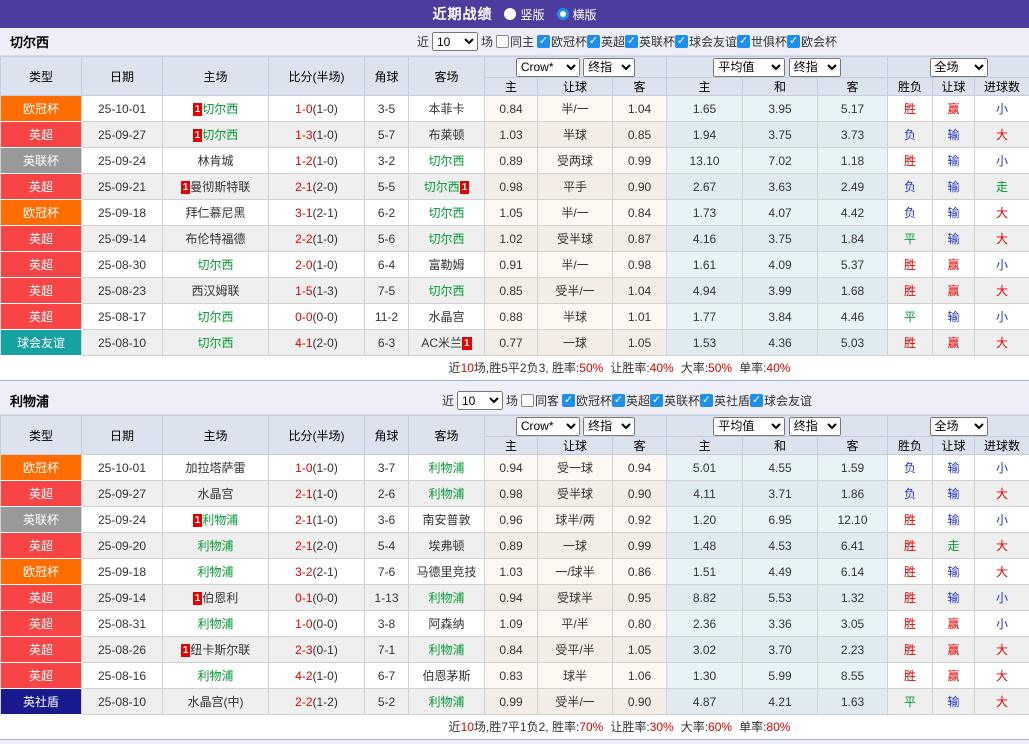 The height and width of the screenshot is (744, 1029). What do you see at coordinates (853, 187) in the screenshot?
I see `avg-away-cell: 2.49` at bounding box center [853, 187].